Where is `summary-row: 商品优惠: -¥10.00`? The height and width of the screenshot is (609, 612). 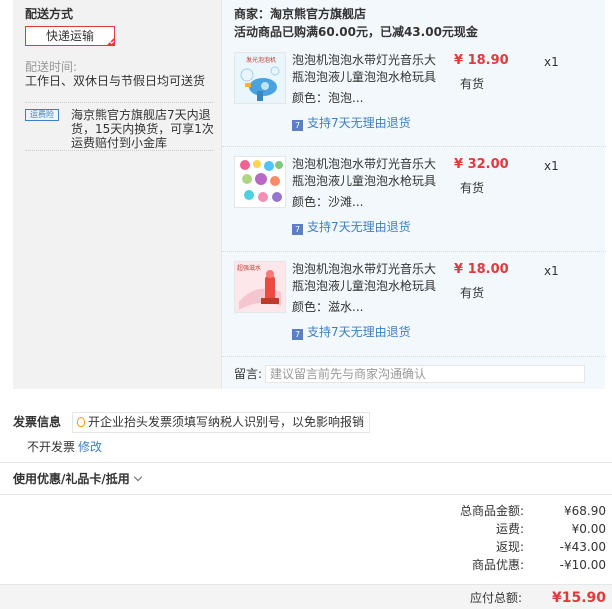 summary-row: 商品优惠: -¥10.00 is located at coordinates (503, 565).